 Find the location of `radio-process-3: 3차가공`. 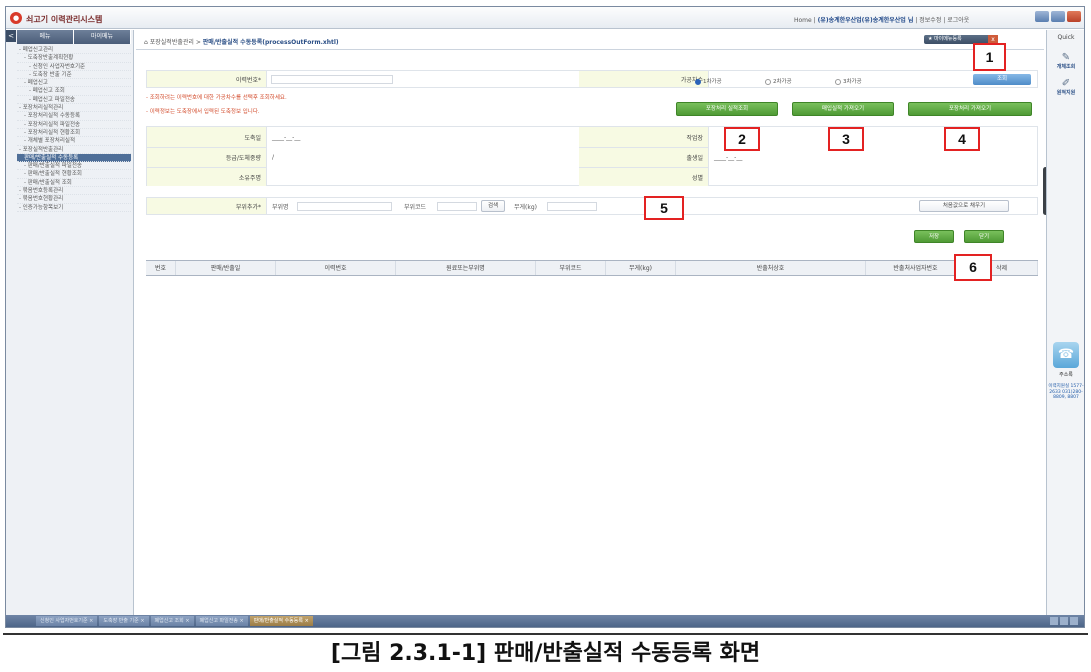

radio-process-3: 3차가공 is located at coordinates (848, 81).